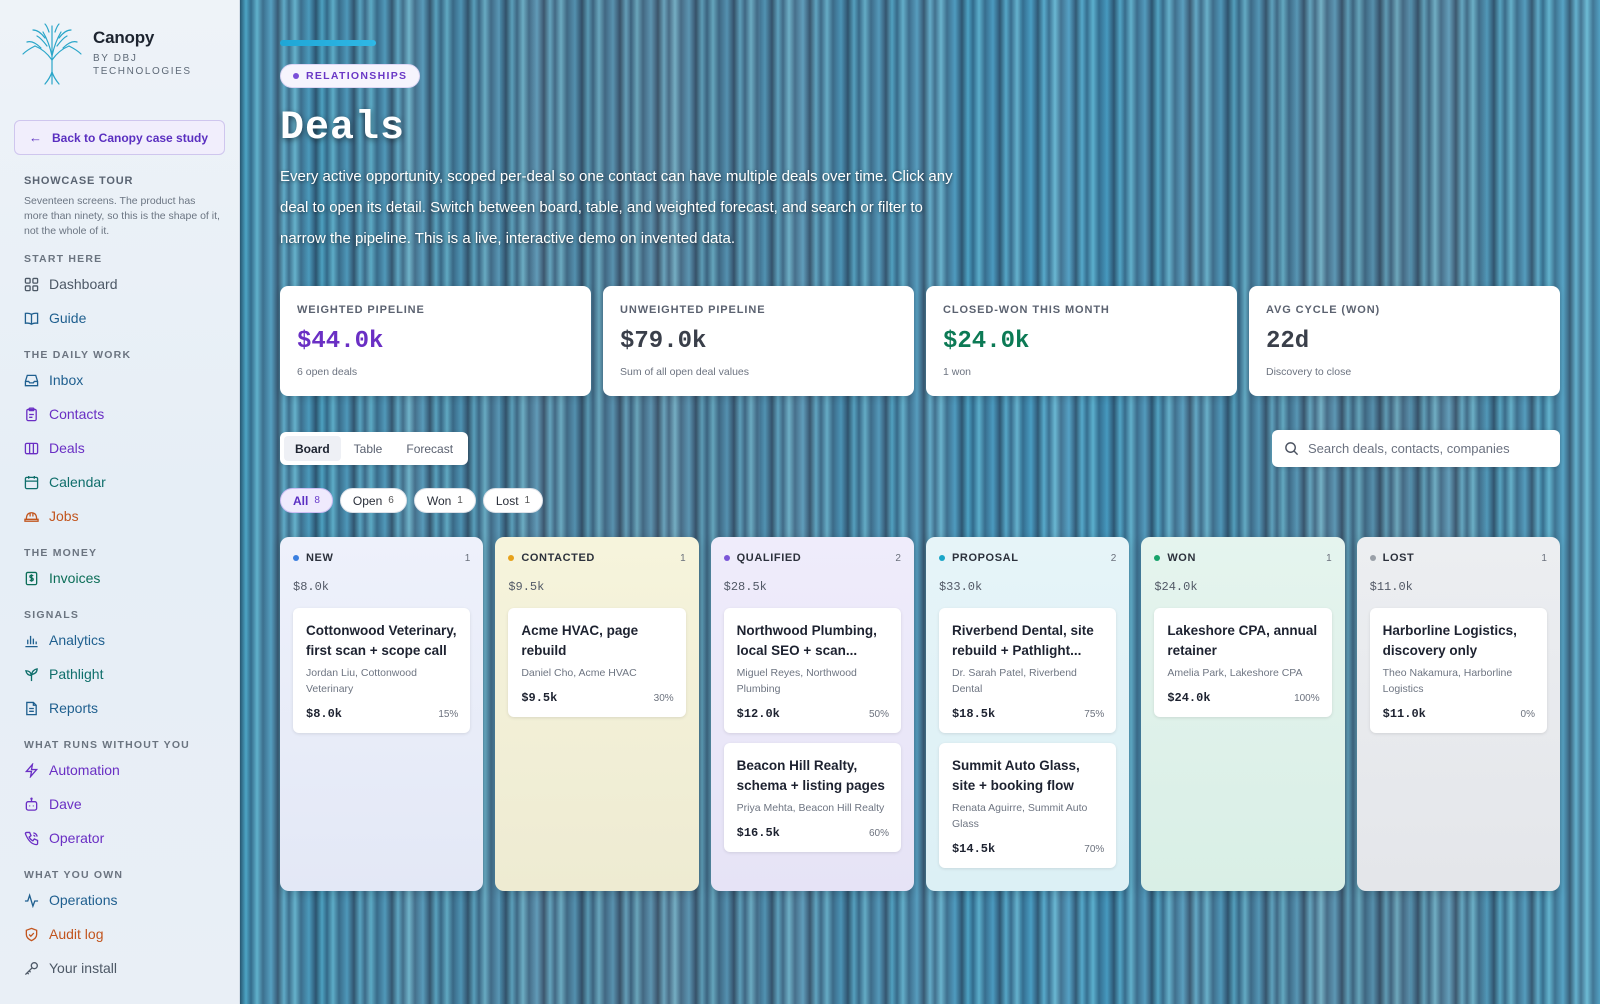  I want to click on stat-value: $79.0k, so click(663, 341).